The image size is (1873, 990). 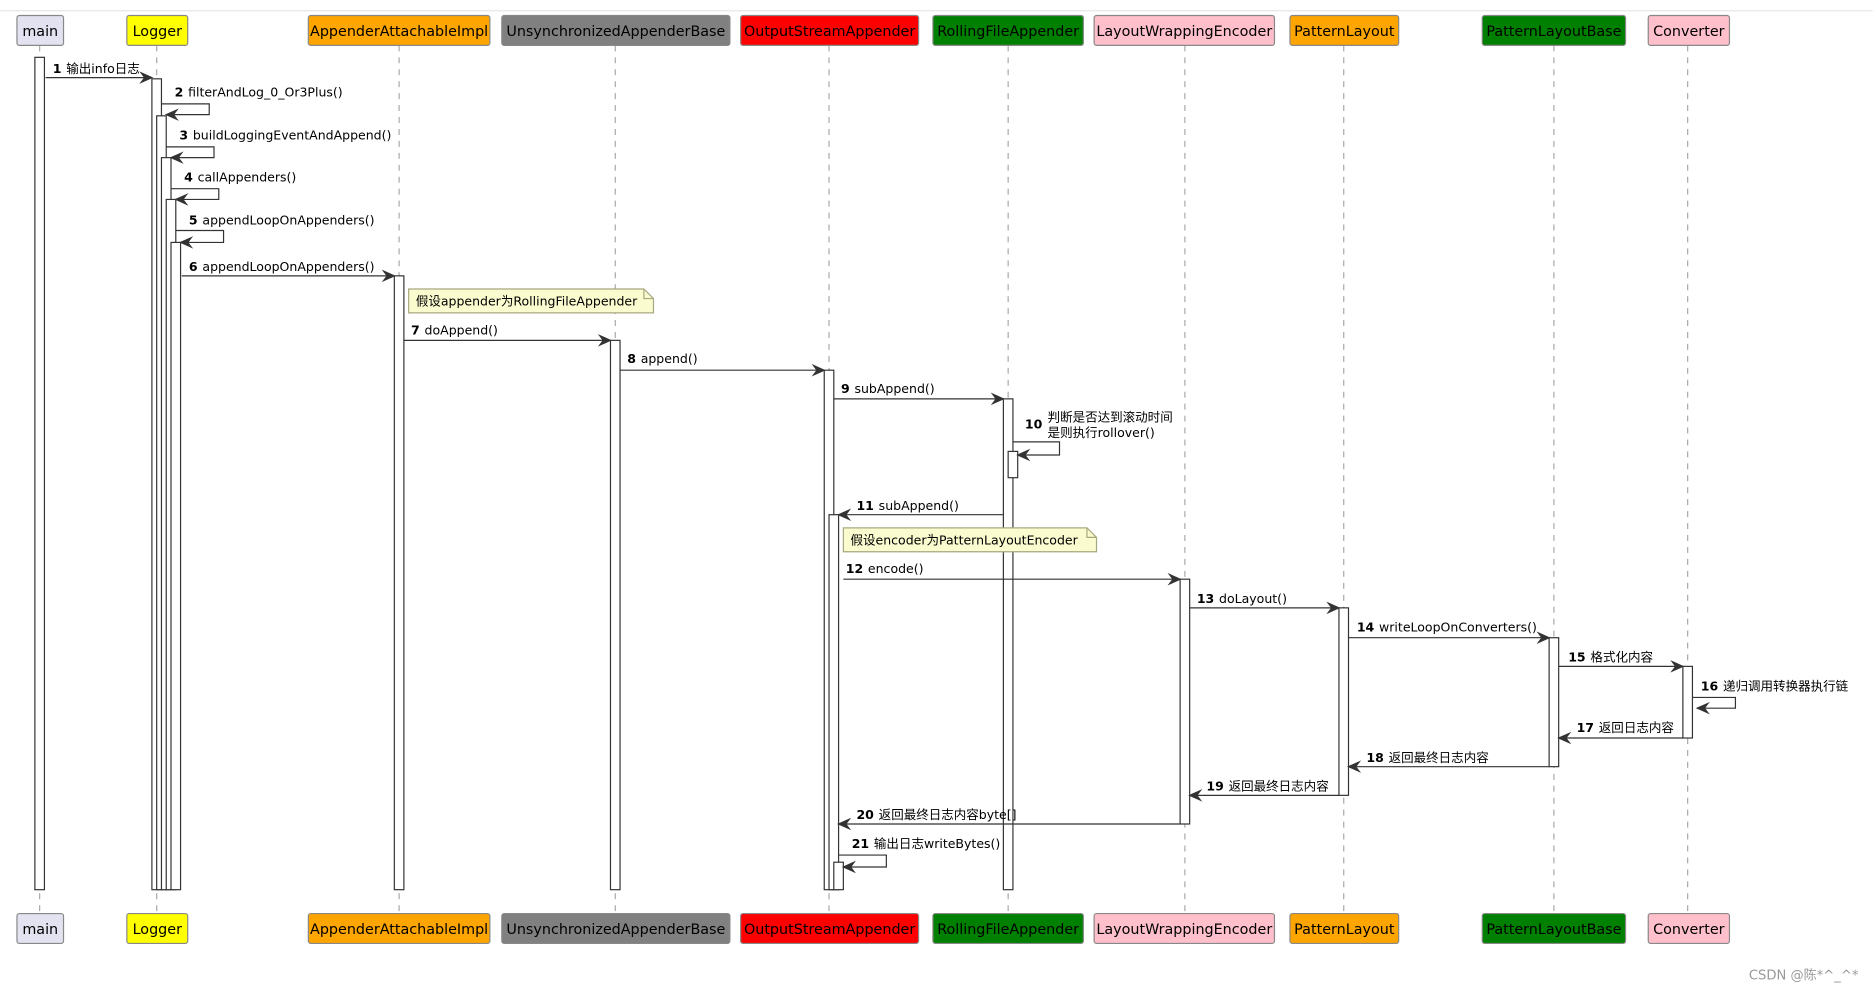 I want to click on participant-label: OutputStreamAppender, so click(x=829, y=32).